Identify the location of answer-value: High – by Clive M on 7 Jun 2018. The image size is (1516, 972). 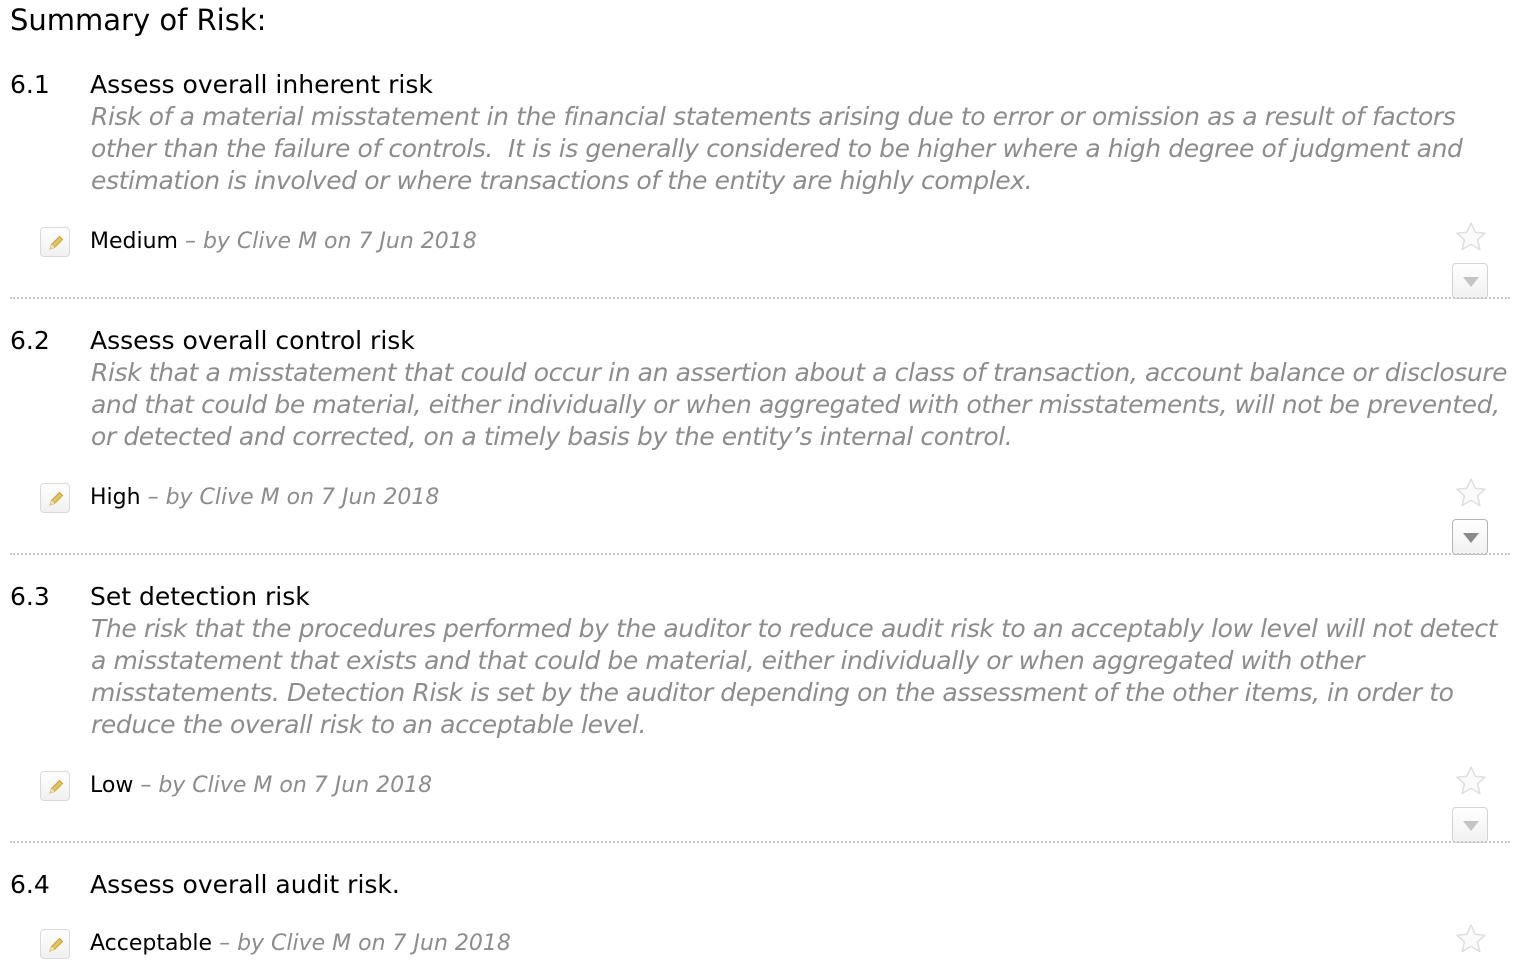
(264, 498).